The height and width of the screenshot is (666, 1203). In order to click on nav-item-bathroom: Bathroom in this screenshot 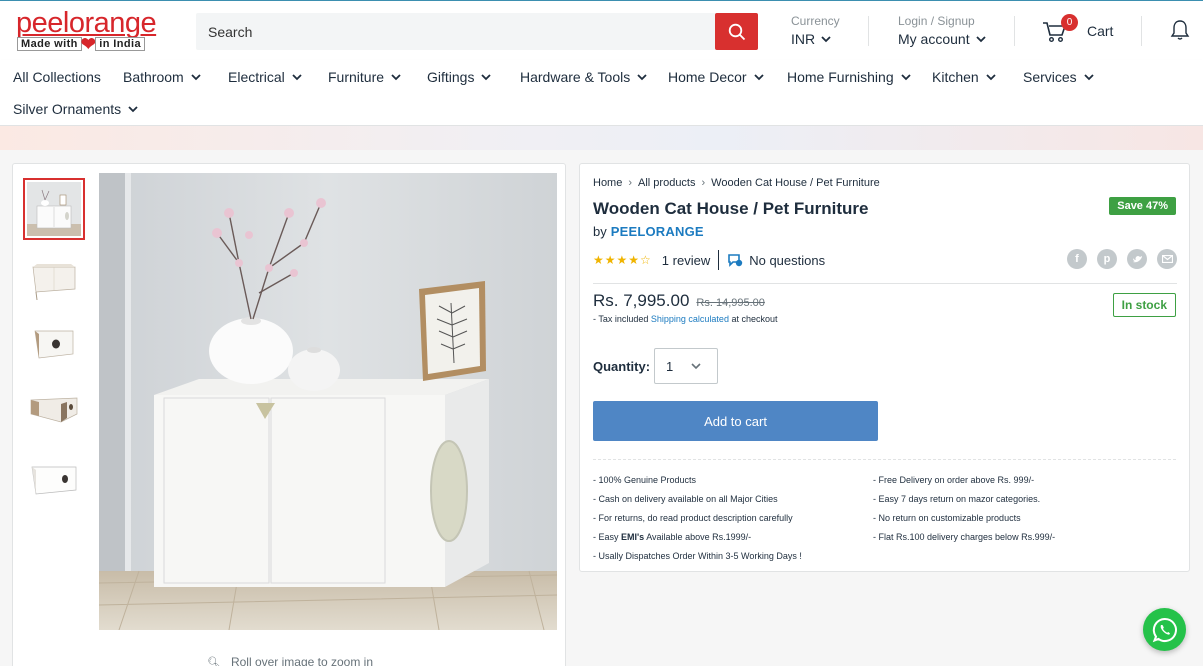, I will do `click(162, 77)`.